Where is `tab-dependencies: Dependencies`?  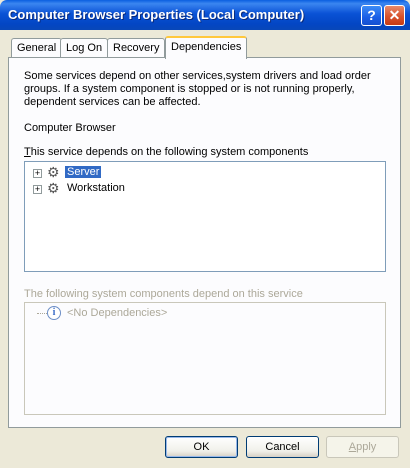
tab-dependencies: Dependencies is located at coordinates (206, 47).